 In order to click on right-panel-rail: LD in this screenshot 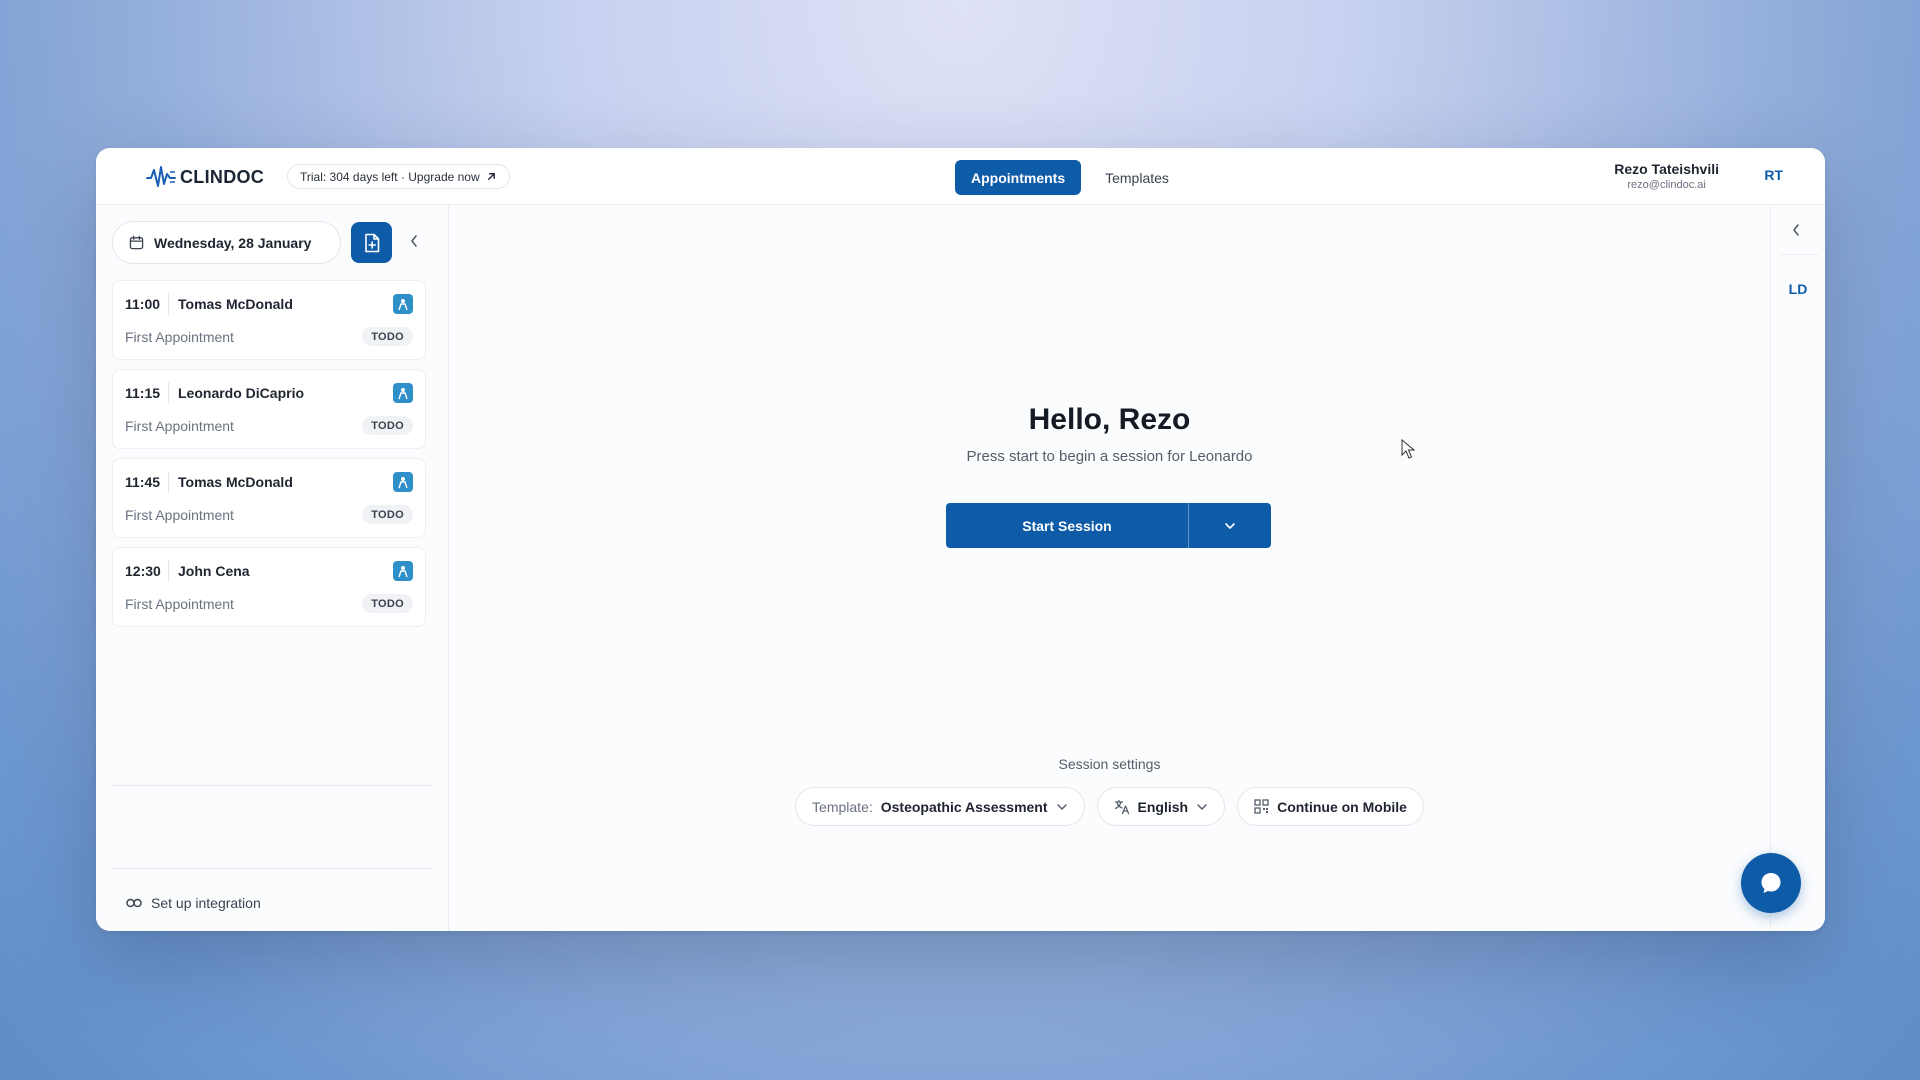, I will do `click(1797, 568)`.